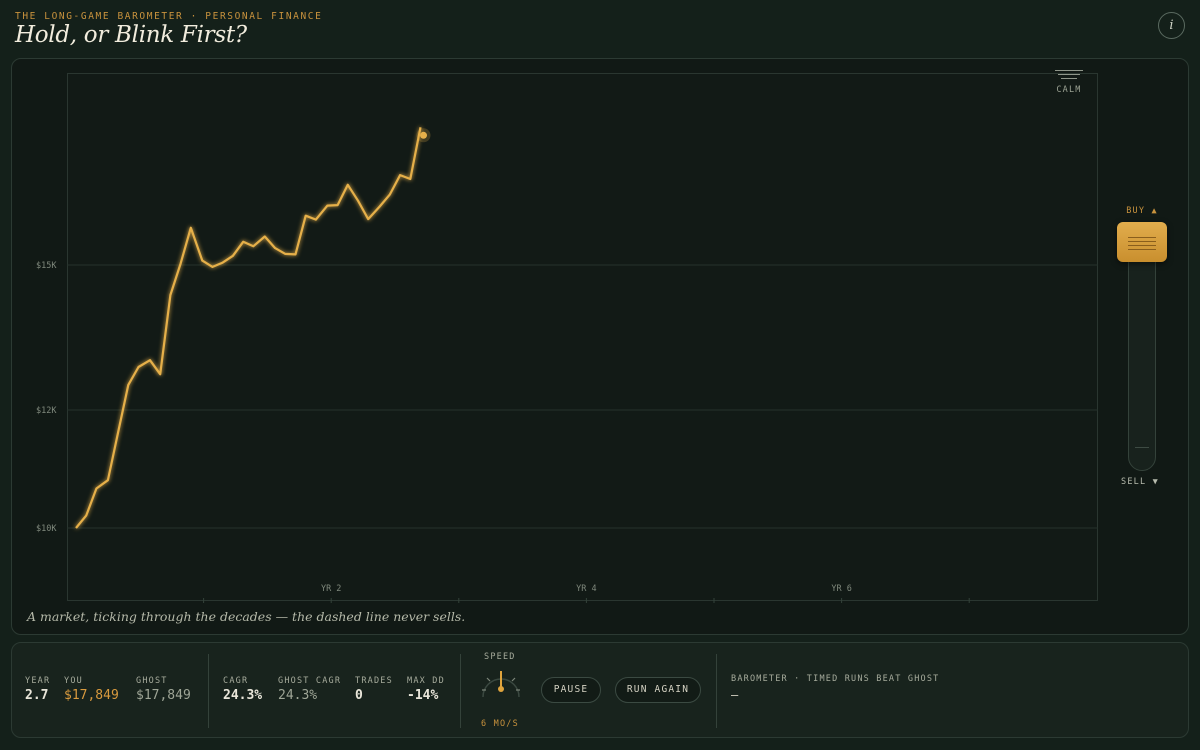 Image resolution: width=1200 pixels, height=750 pixels. Describe the element at coordinates (374, 681) in the screenshot. I see `trades-label: TRADES` at that location.